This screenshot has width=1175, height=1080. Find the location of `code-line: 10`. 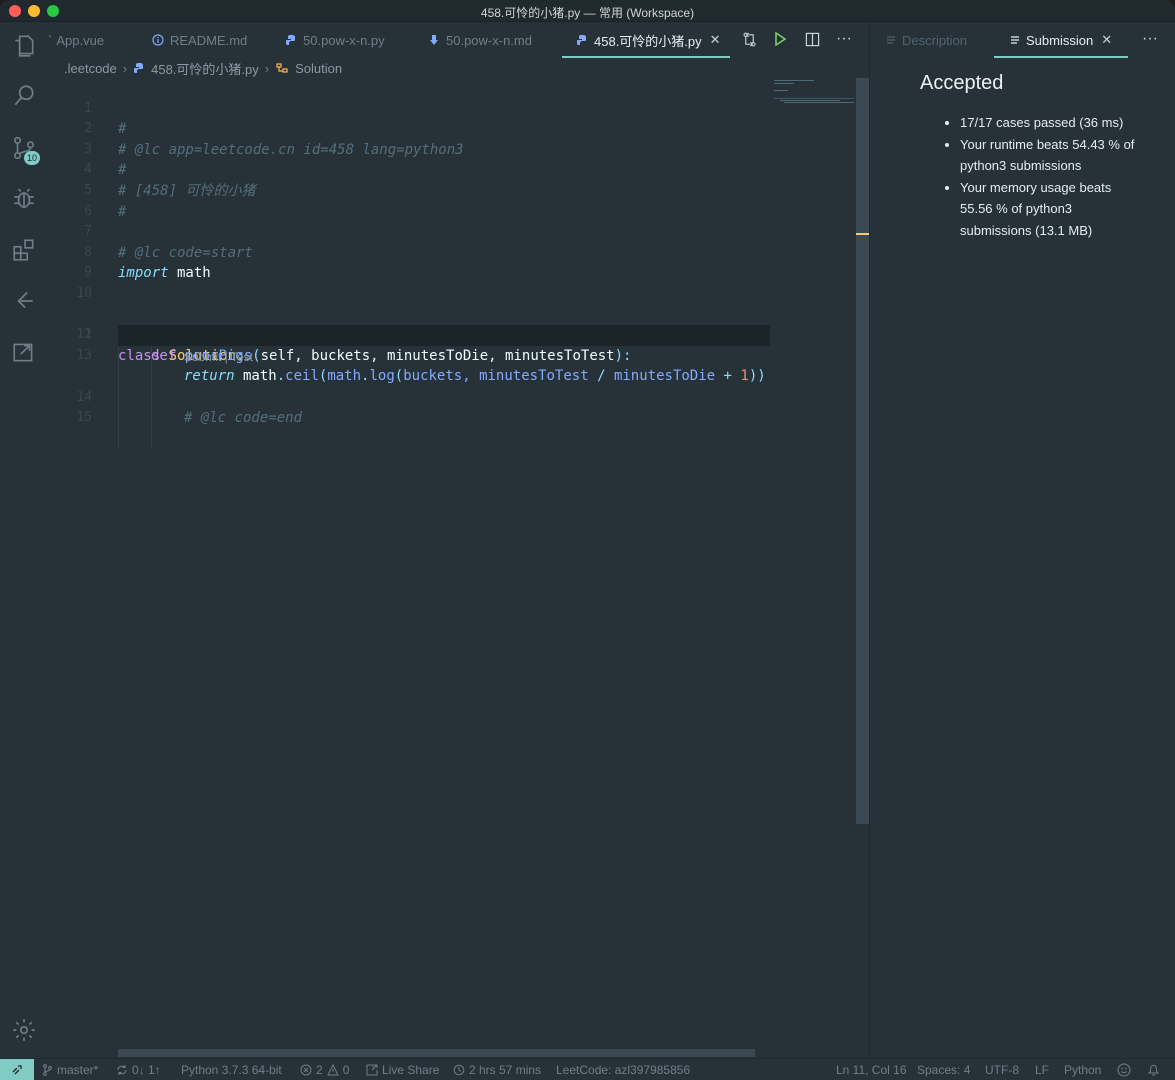

code-line: 10 is located at coordinates (409, 282).